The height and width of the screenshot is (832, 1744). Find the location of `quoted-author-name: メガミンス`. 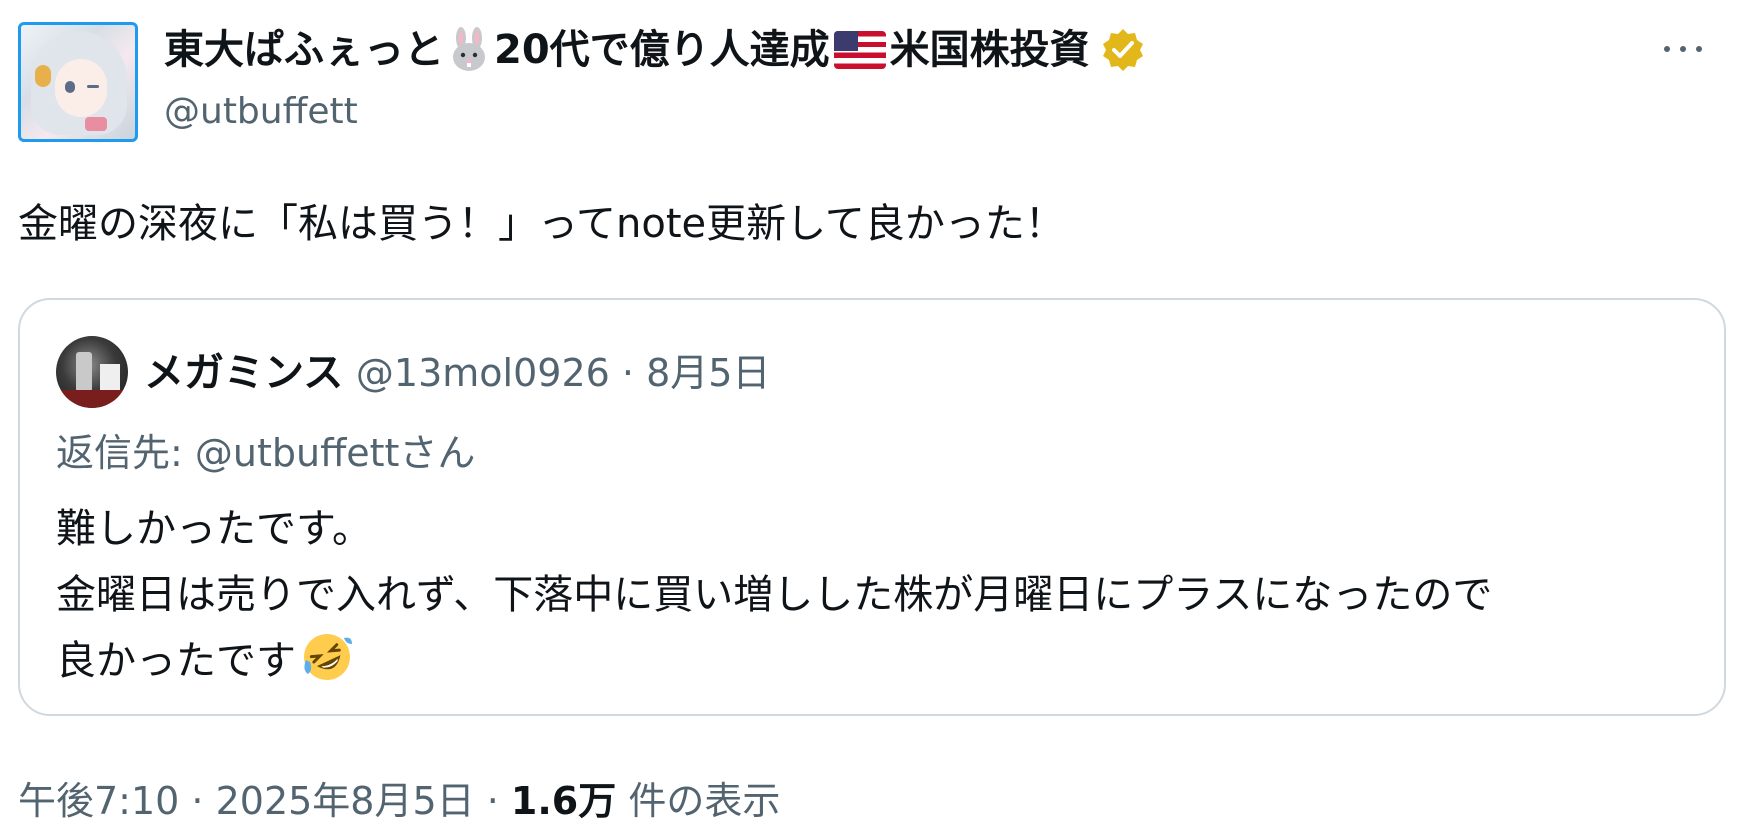

quoted-author-name: メガミンス is located at coordinates (243, 373).